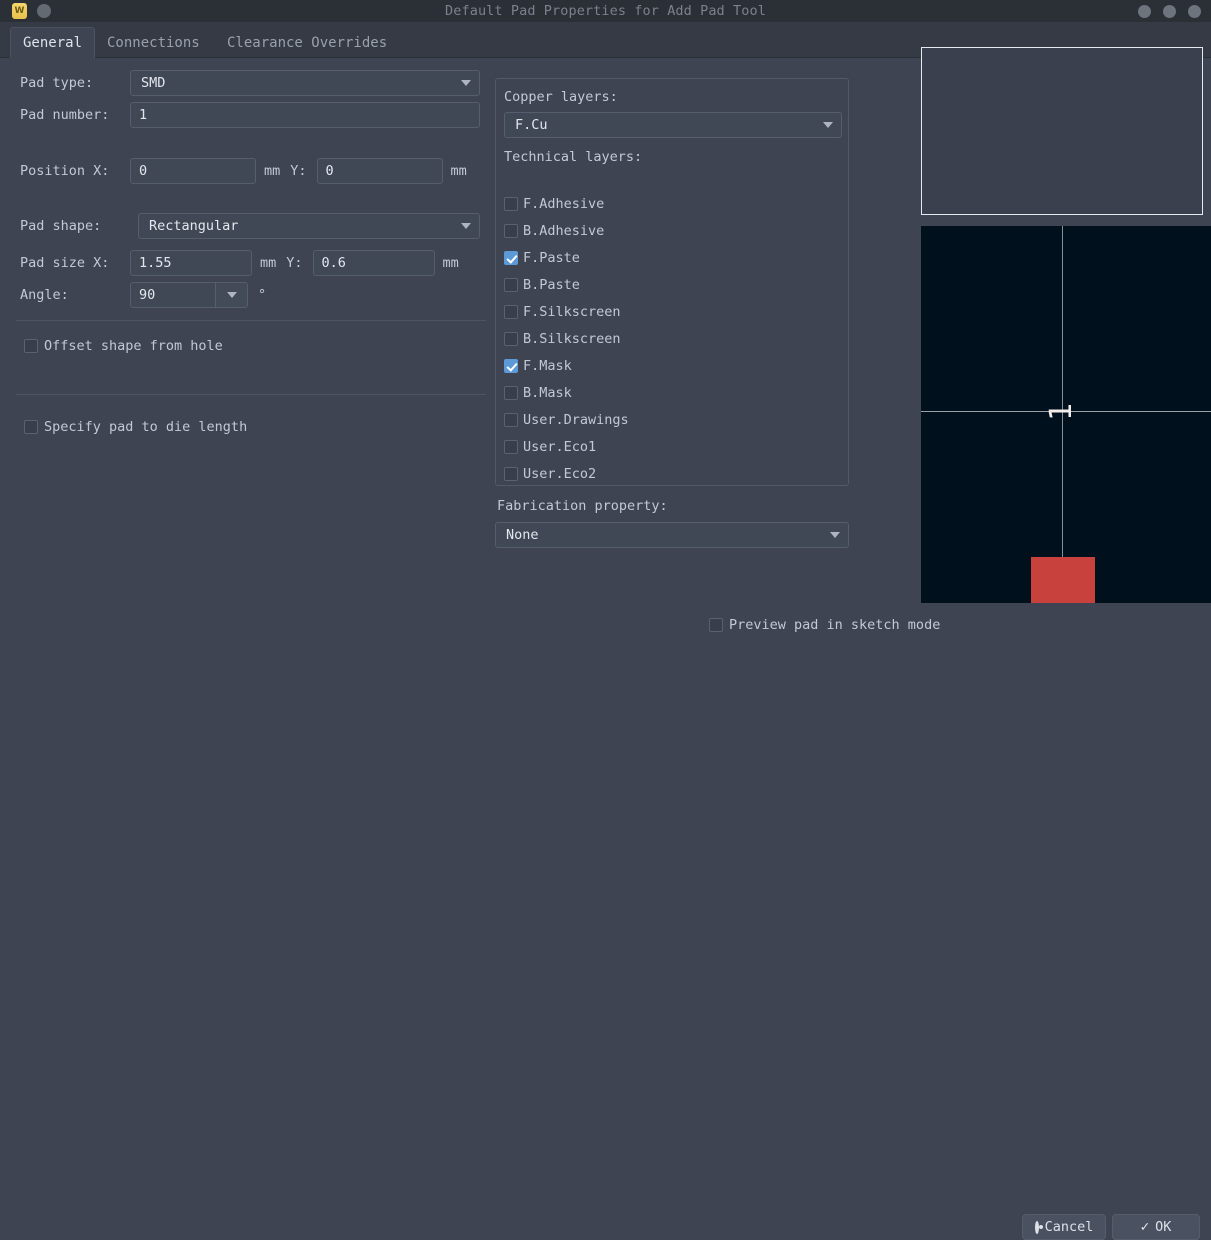  I want to click on pad-number-preview-label: 1, so click(1061, 412).